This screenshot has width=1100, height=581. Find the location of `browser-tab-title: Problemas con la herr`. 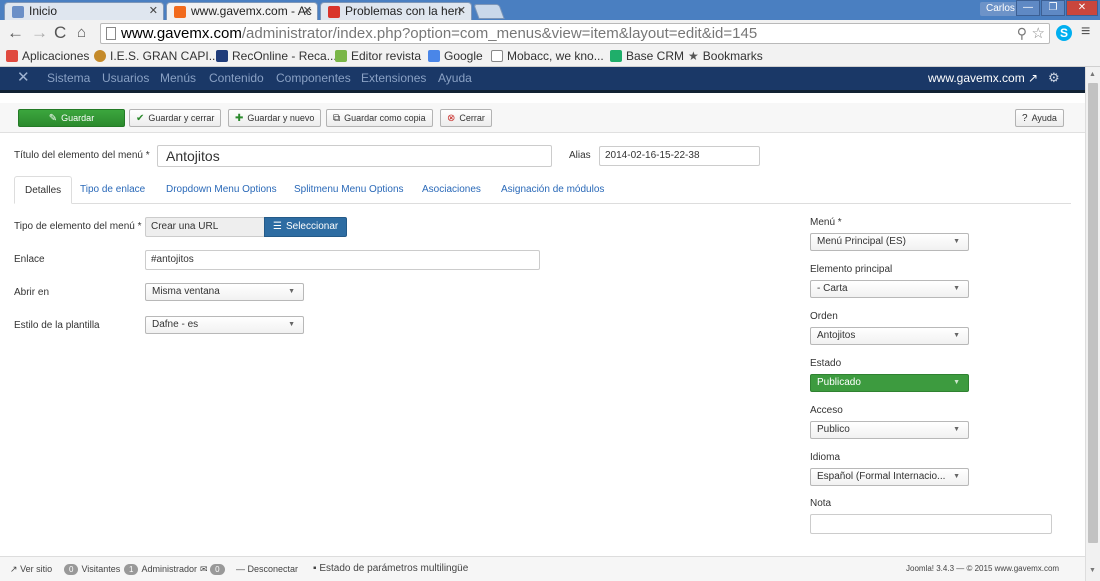

browser-tab-title: Problemas con la herr is located at coordinates (404, 11).